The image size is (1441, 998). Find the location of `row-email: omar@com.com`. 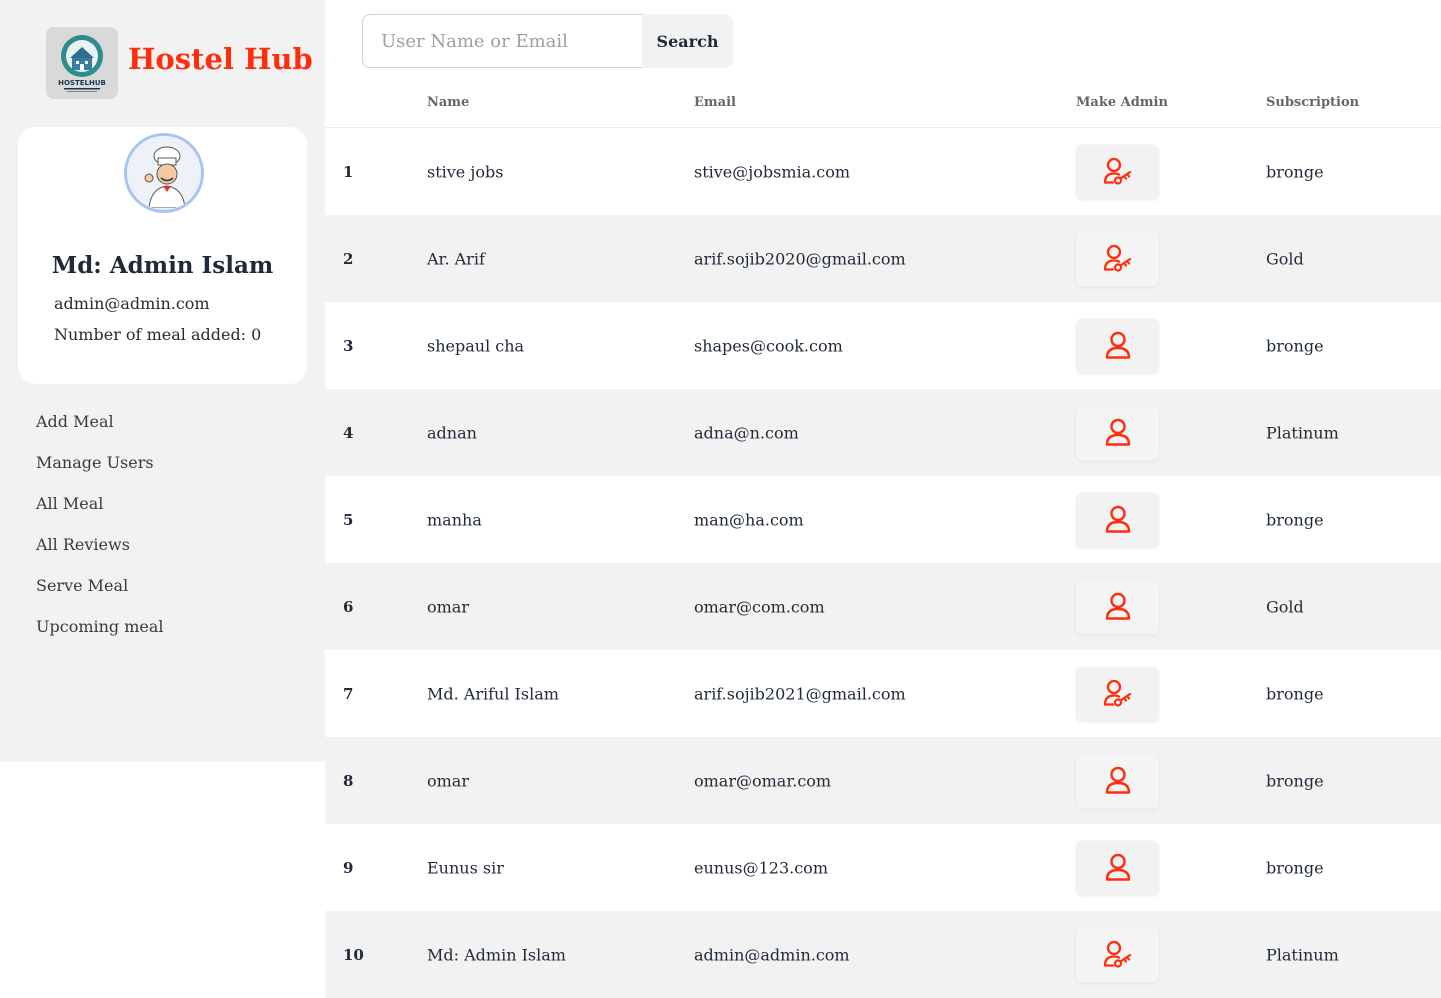

row-email: omar@com.com is located at coordinates (759, 606).